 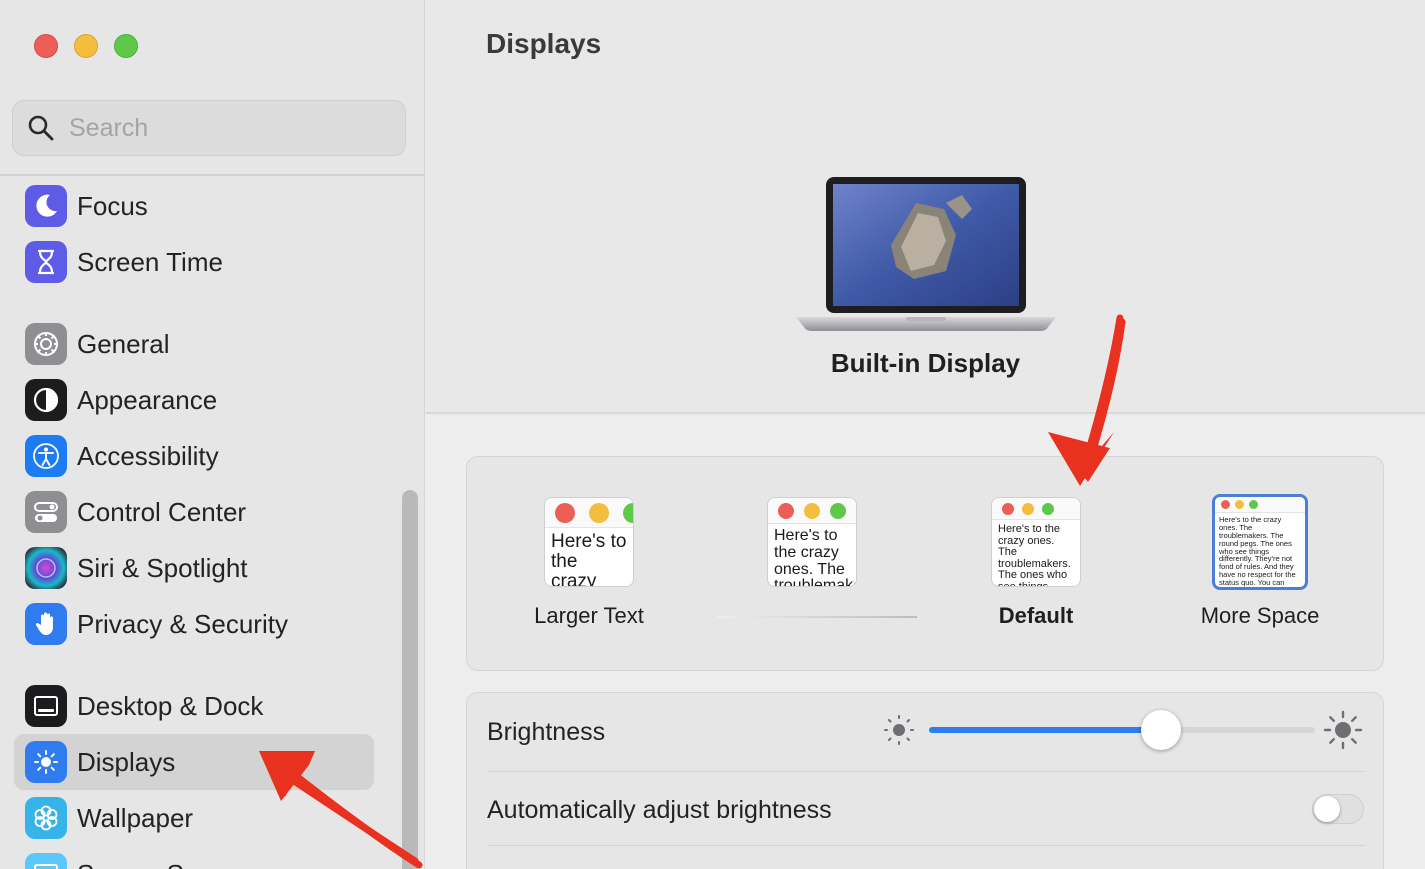 What do you see at coordinates (546, 731) in the screenshot?
I see `brightness-label: Brightness` at bounding box center [546, 731].